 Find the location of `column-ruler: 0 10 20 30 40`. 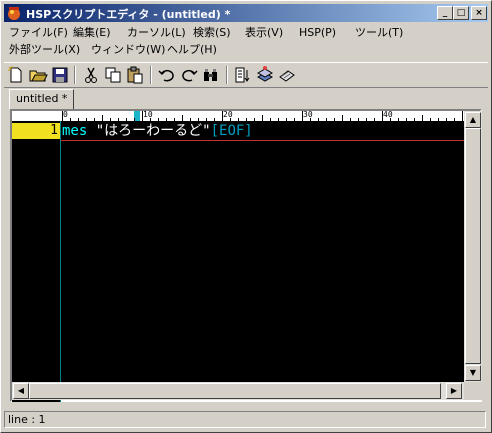

column-ruler: 0 10 20 30 40 is located at coordinates (238, 116).